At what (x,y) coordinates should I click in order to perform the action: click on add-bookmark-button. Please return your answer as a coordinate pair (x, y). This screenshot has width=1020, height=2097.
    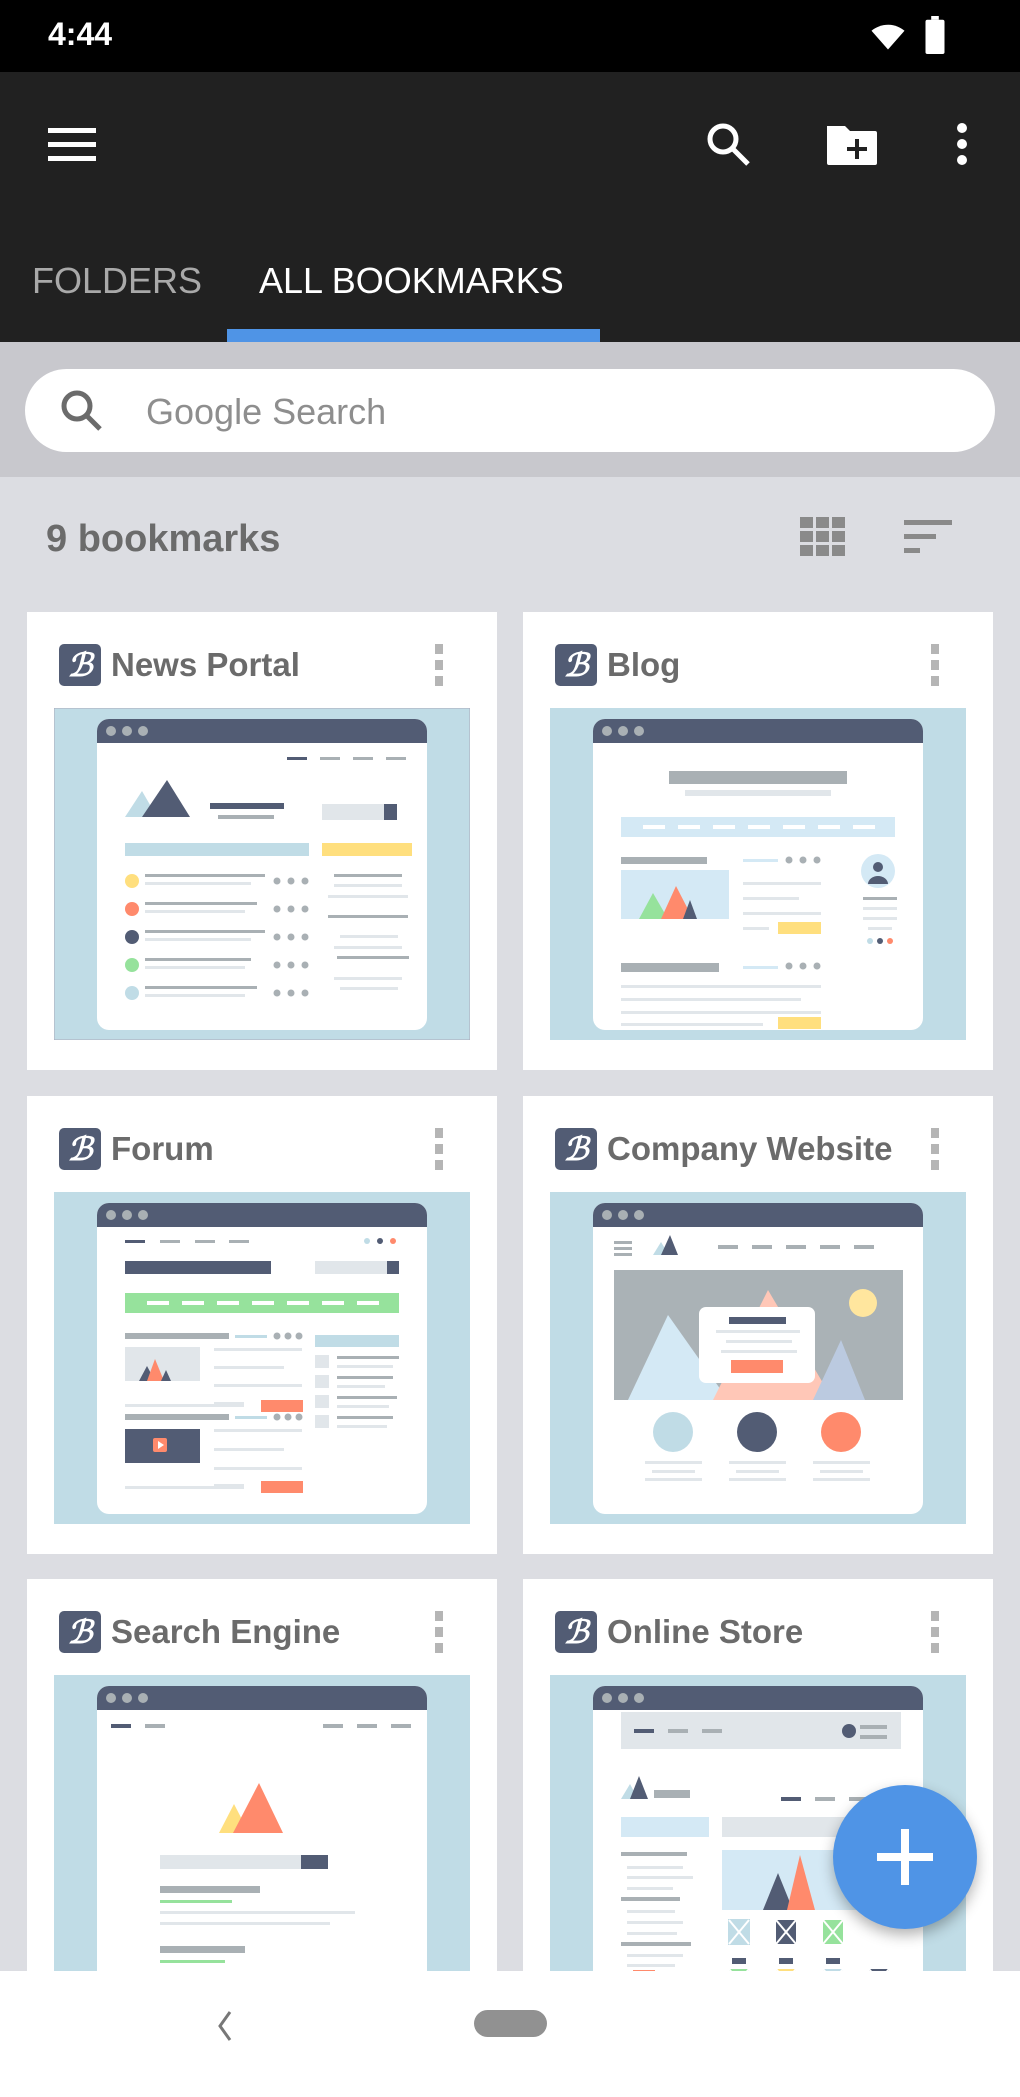
    Looking at the image, I should click on (905, 1857).